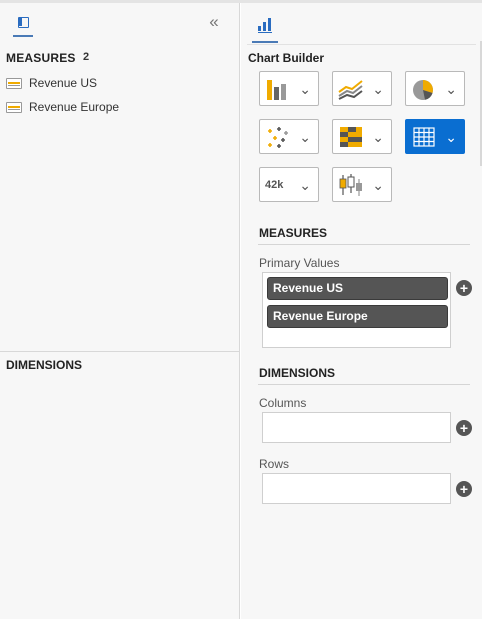  Describe the element at coordinates (86, 57) in the screenshot. I see `measures-count: 2` at that location.